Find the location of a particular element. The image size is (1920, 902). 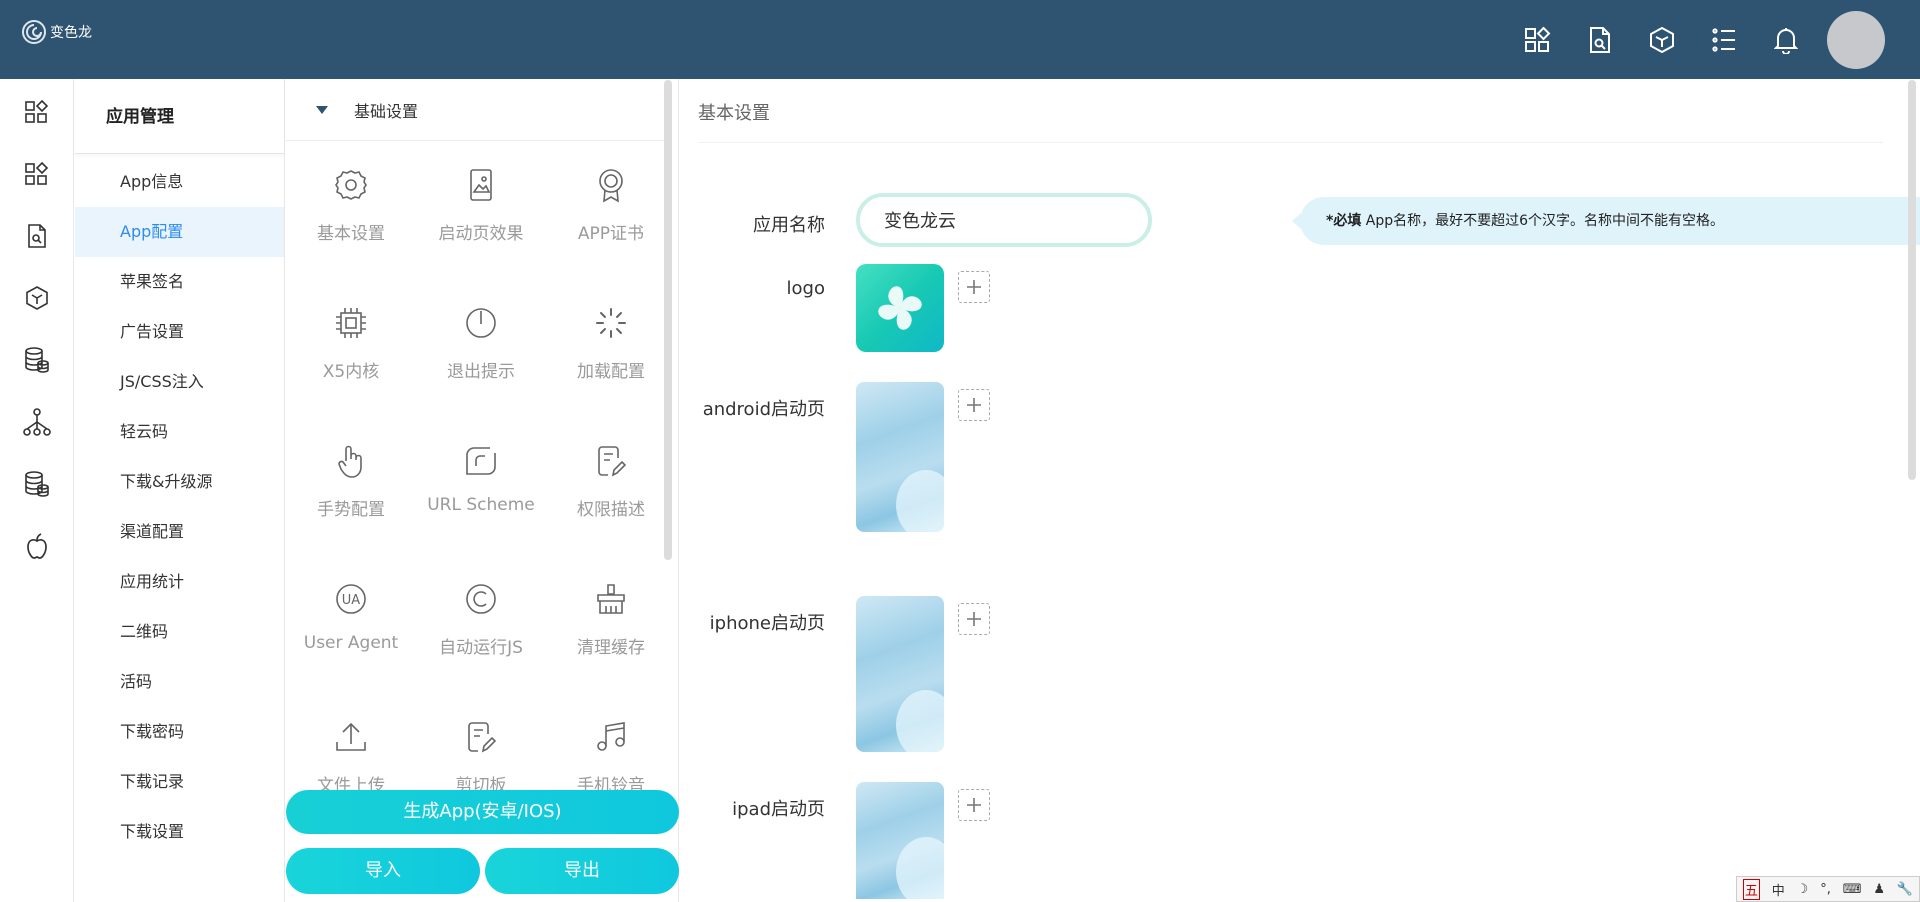

power-icon is located at coordinates (481, 323).